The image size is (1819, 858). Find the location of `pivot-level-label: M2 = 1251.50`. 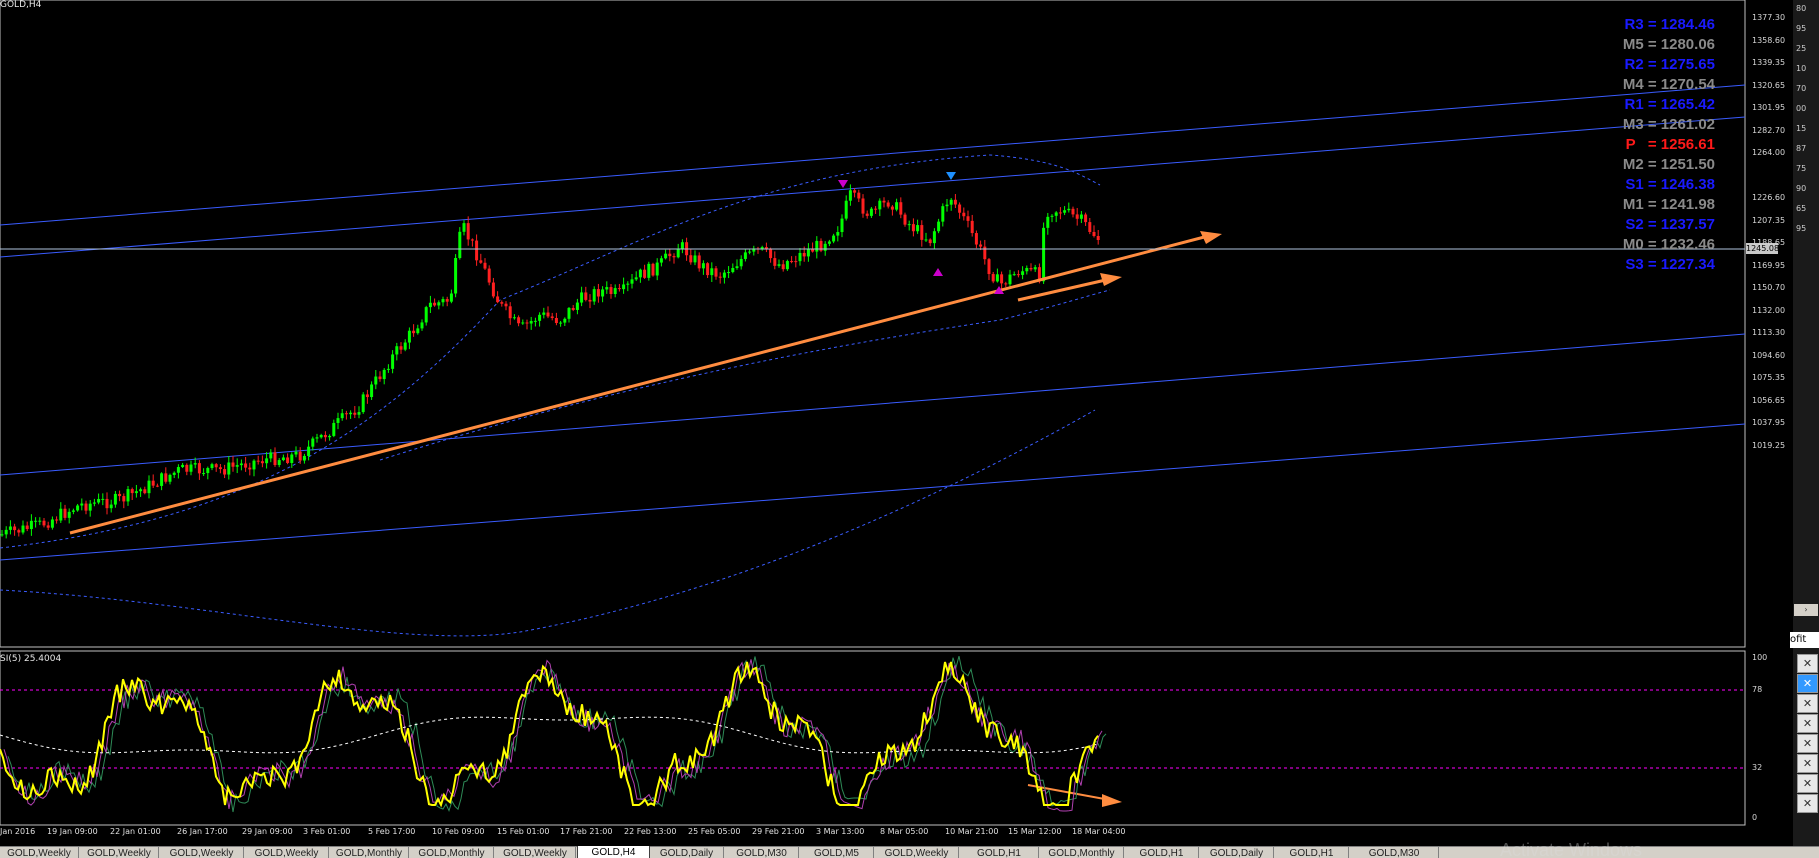

pivot-level-label: M2 = 1251.50 is located at coordinates (1668, 164).